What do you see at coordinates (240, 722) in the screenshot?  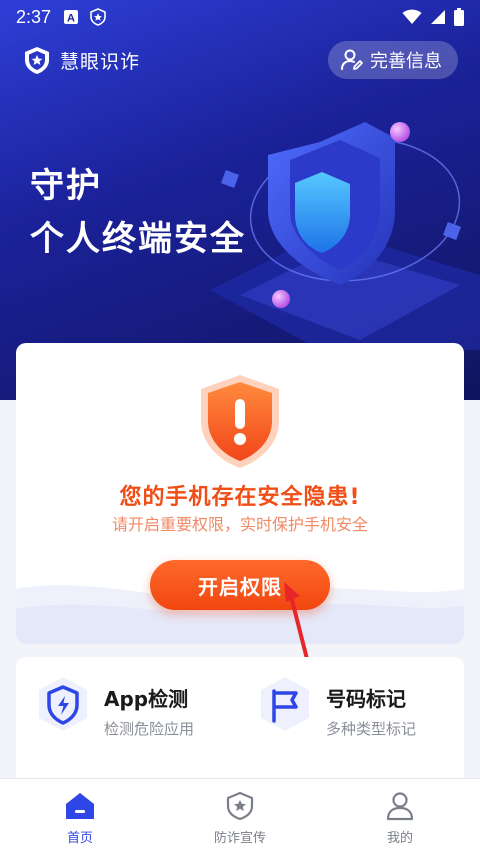 I see `tools-card: App检测 检测危险应用 号码标记 多种类型标记` at bounding box center [240, 722].